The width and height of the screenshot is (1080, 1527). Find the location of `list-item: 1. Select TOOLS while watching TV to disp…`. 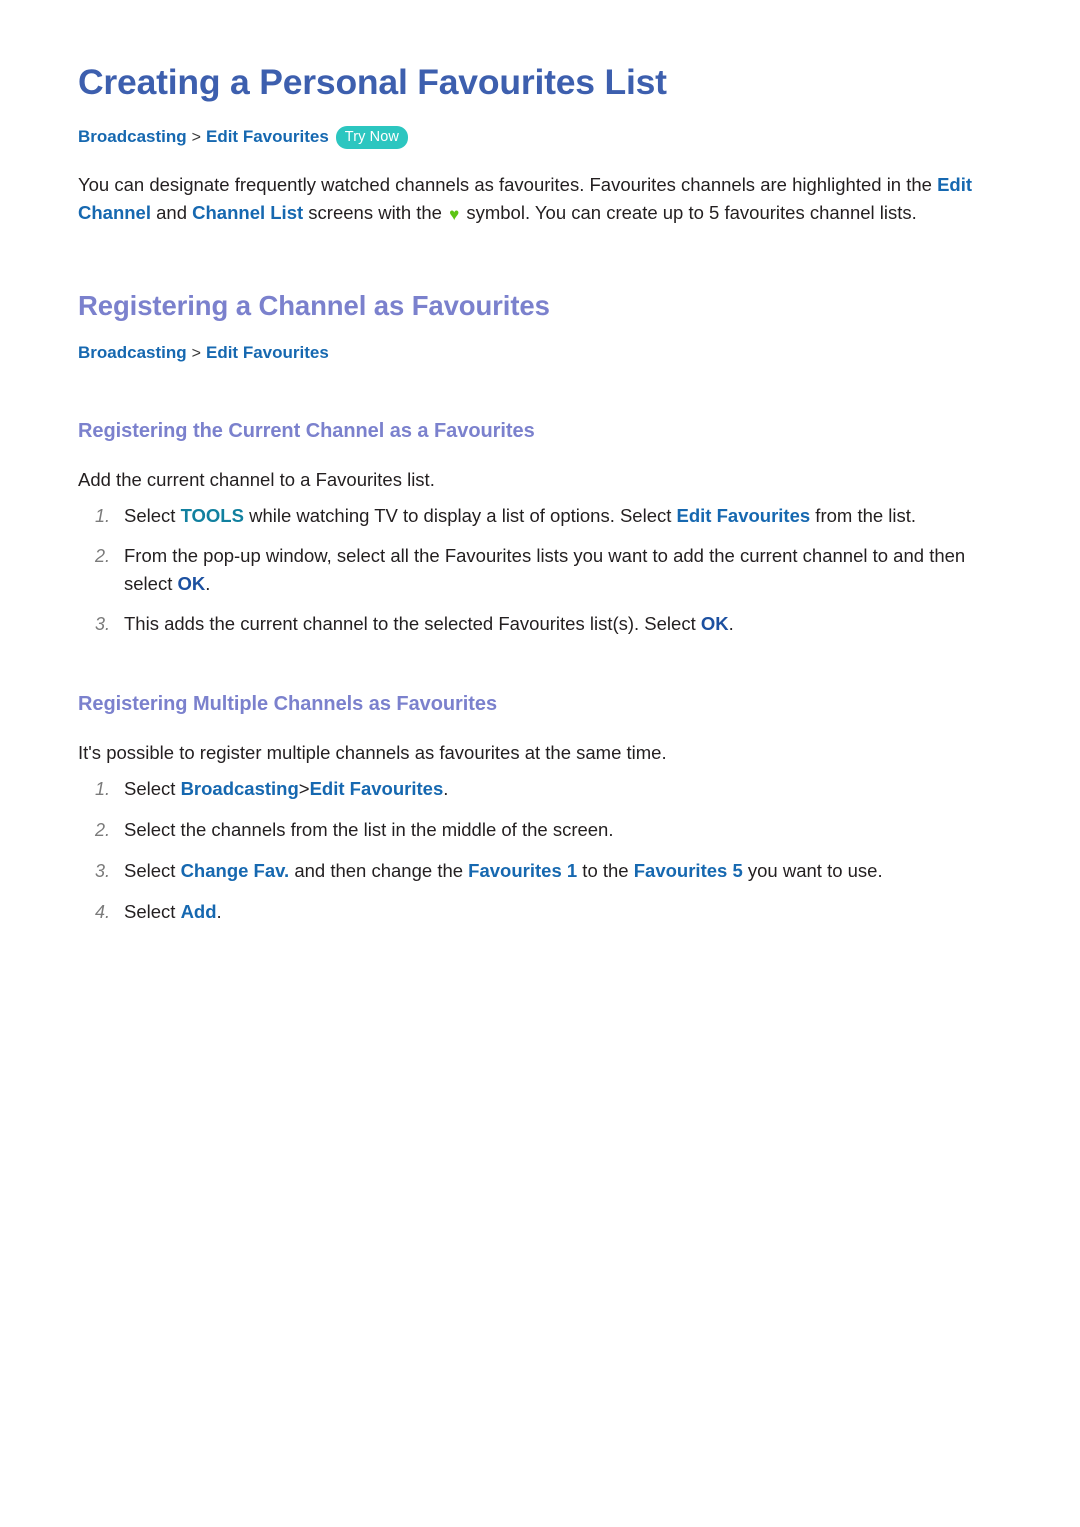

list-item: 1. Select TOOLS while watching TV to disp… is located at coordinates (539, 516).